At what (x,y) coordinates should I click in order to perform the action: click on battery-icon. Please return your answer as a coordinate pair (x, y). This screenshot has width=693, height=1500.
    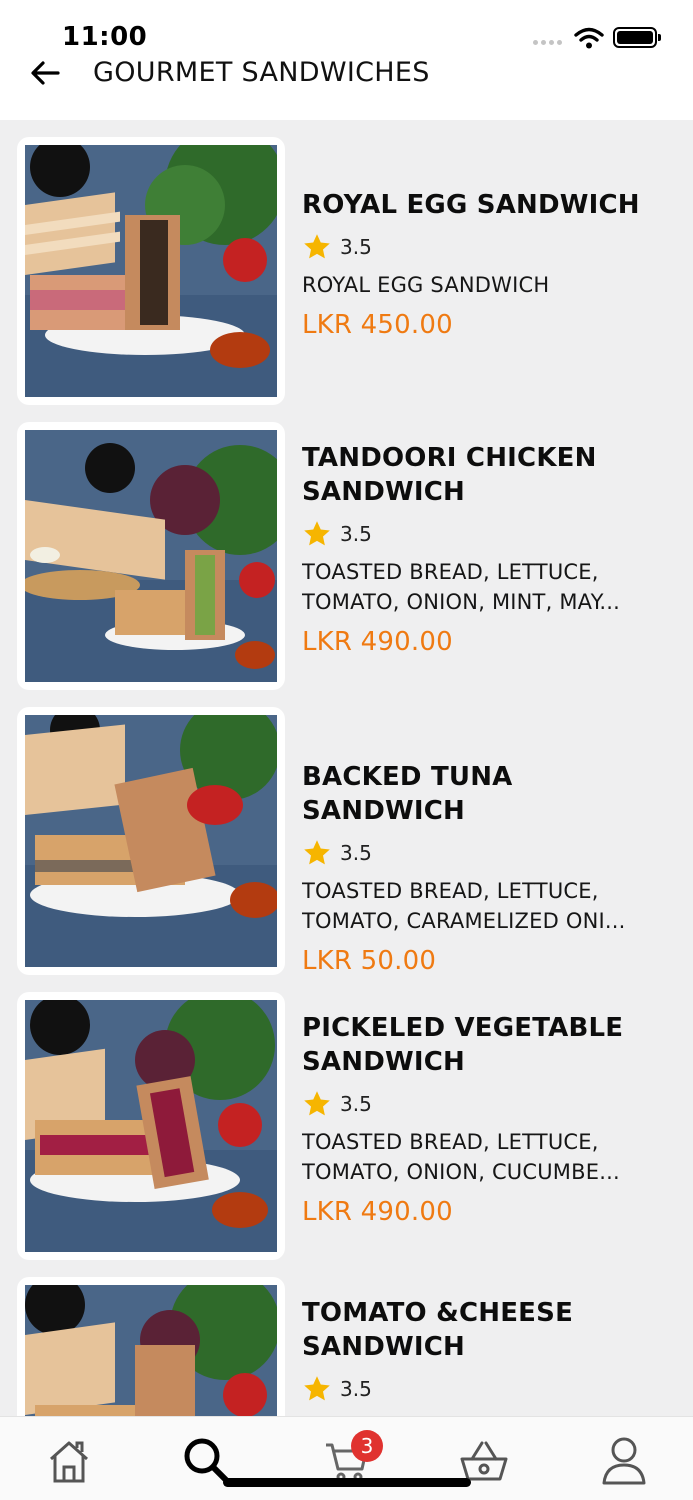
    Looking at the image, I should click on (637, 37).